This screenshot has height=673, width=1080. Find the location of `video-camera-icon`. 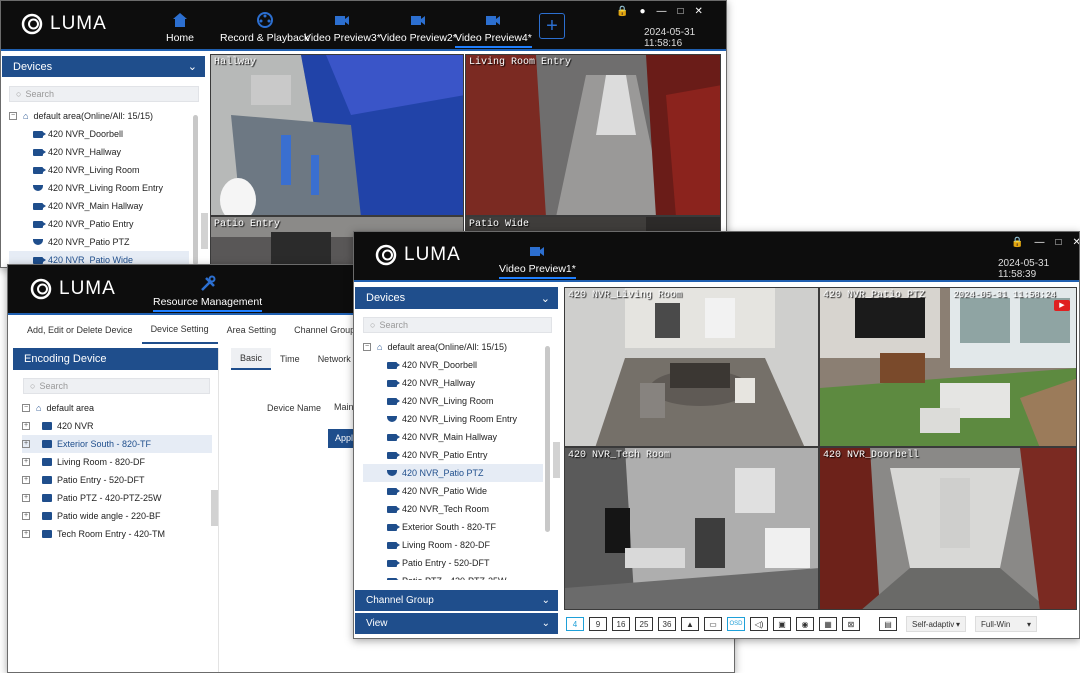

video-camera-icon is located at coordinates (537, 251).